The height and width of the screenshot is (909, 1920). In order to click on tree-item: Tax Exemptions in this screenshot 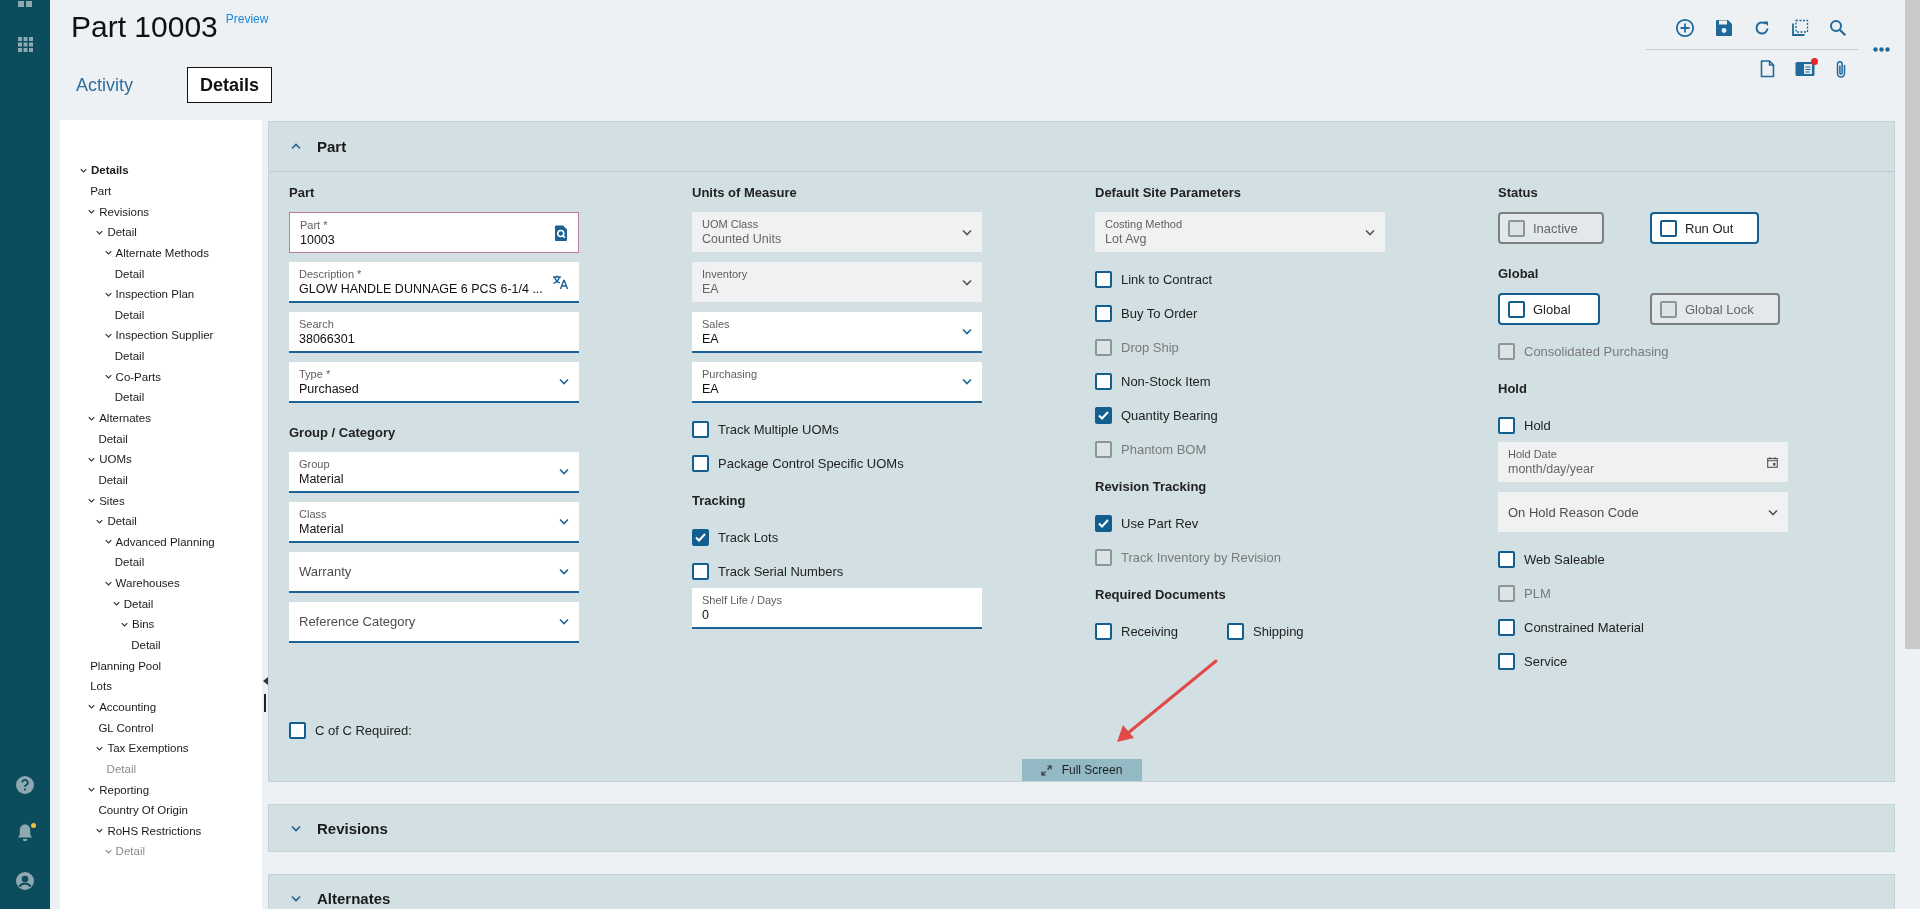, I will do `click(161, 748)`.